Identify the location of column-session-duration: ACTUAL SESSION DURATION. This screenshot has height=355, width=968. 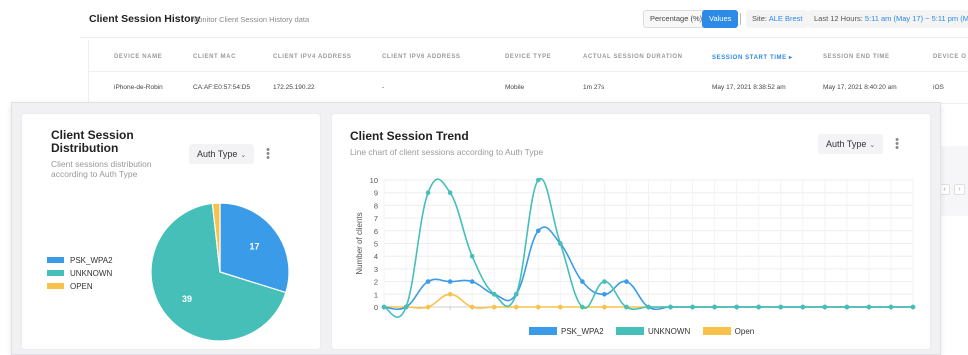
(633, 57).